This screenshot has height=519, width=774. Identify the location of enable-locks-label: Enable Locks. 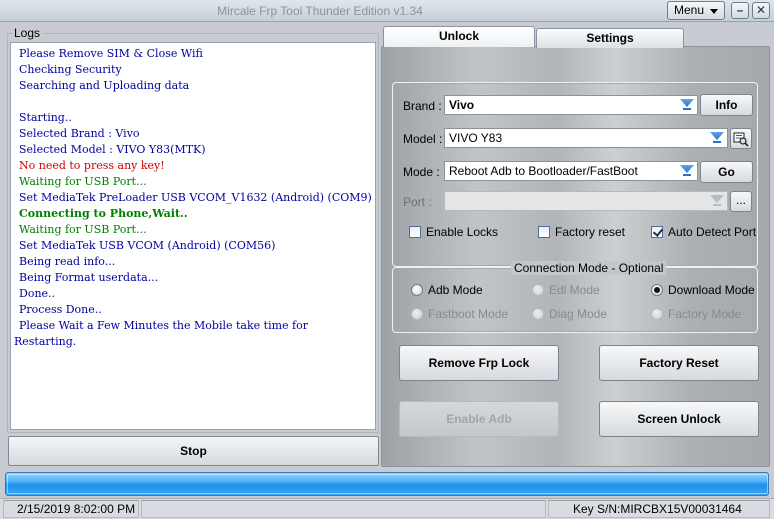
(462, 232).